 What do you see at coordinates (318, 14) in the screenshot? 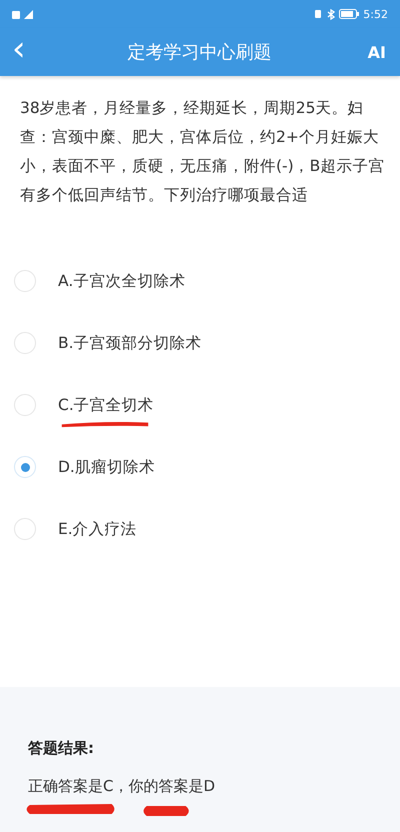
I see `vibrate-icon` at bounding box center [318, 14].